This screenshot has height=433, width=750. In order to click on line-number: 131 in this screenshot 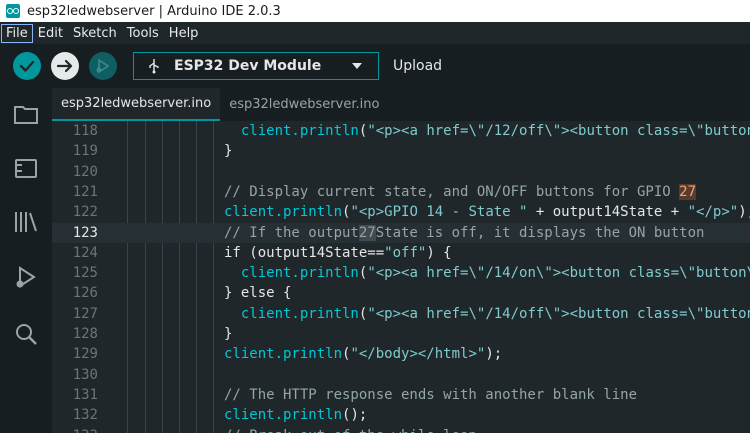, I will do `click(85, 394)`.